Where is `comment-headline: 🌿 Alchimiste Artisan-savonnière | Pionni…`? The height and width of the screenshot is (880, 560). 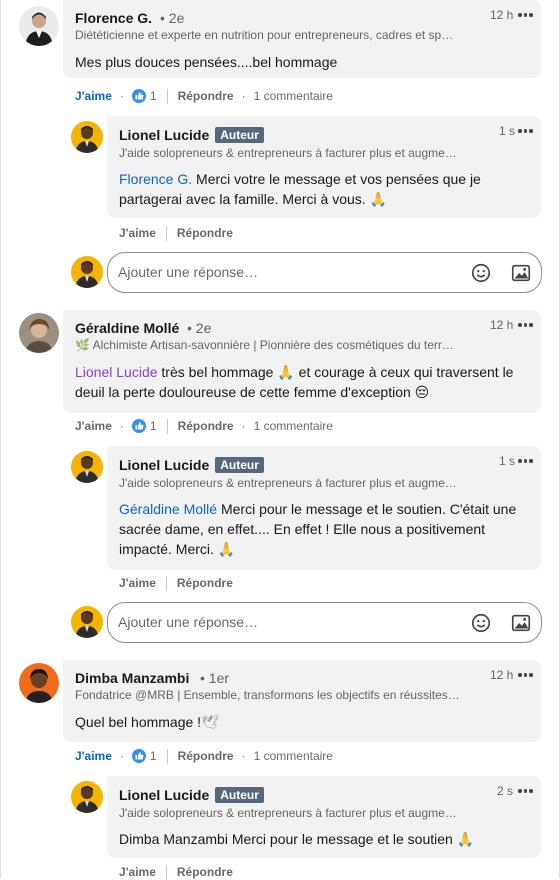
comment-headline: 🌿 Alchimiste Artisan-savonnière | Pionni… is located at coordinates (264, 345).